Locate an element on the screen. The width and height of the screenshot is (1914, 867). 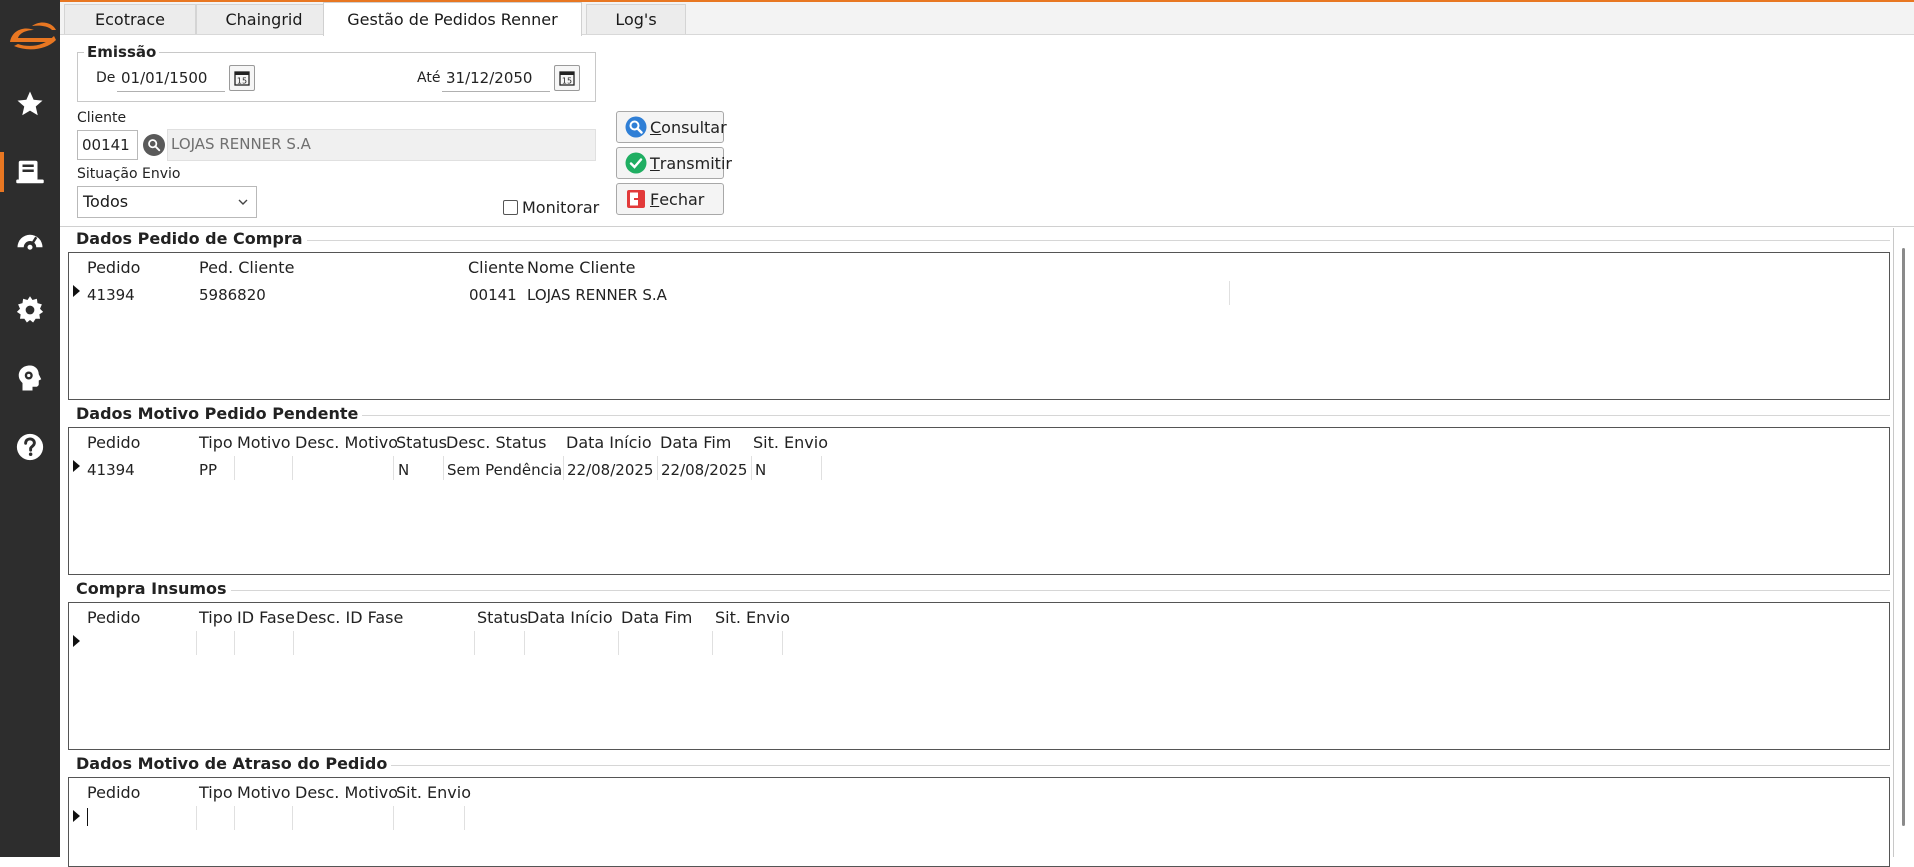
star-icon is located at coordinates (30, 103).